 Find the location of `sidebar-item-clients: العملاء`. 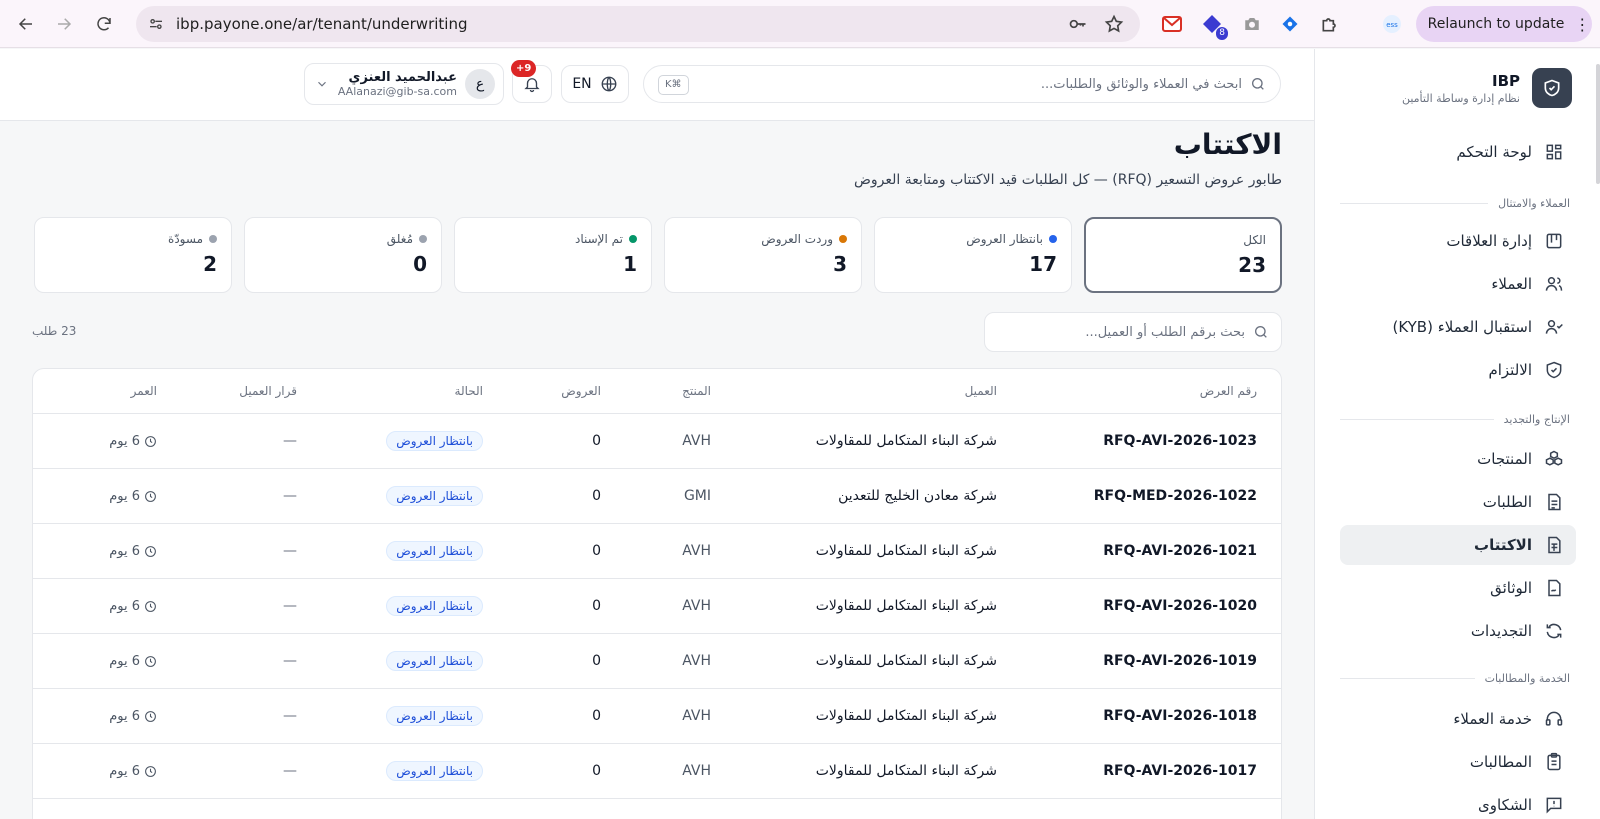

sidebar-item-clients: العملاء is located at coordinates (1458, 284).